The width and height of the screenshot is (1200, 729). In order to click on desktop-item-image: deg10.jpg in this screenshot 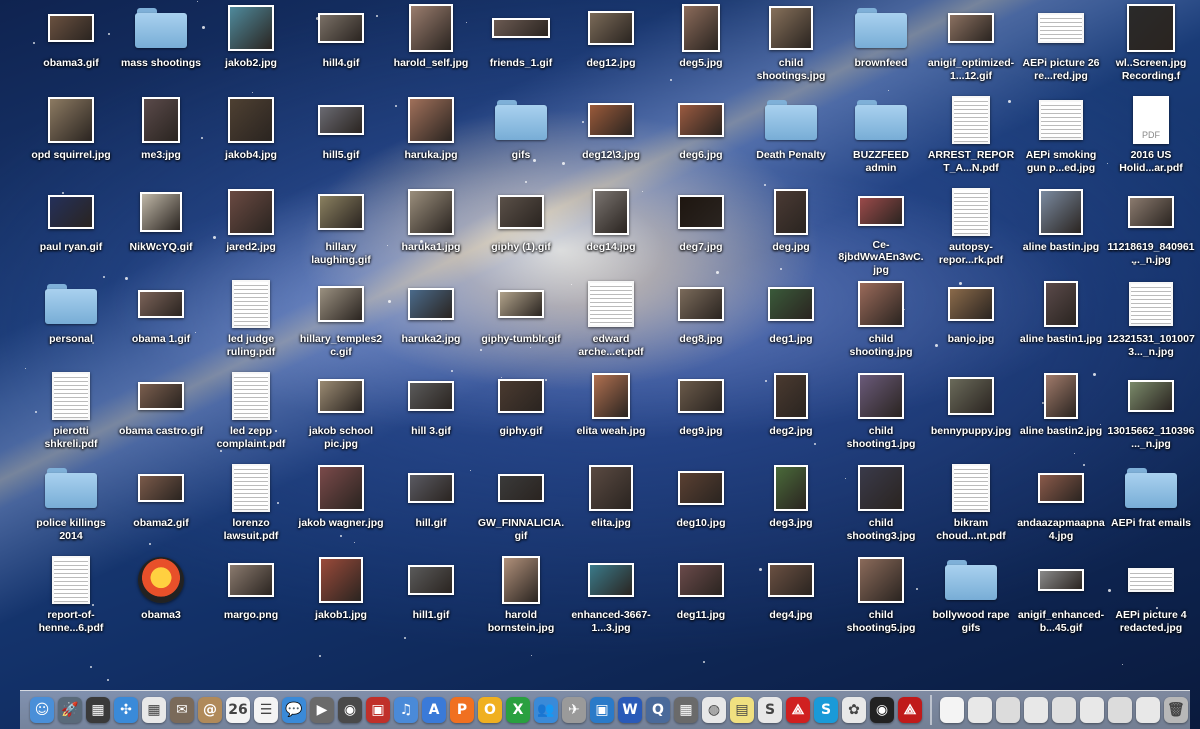, I will do `click(701, 507)`.